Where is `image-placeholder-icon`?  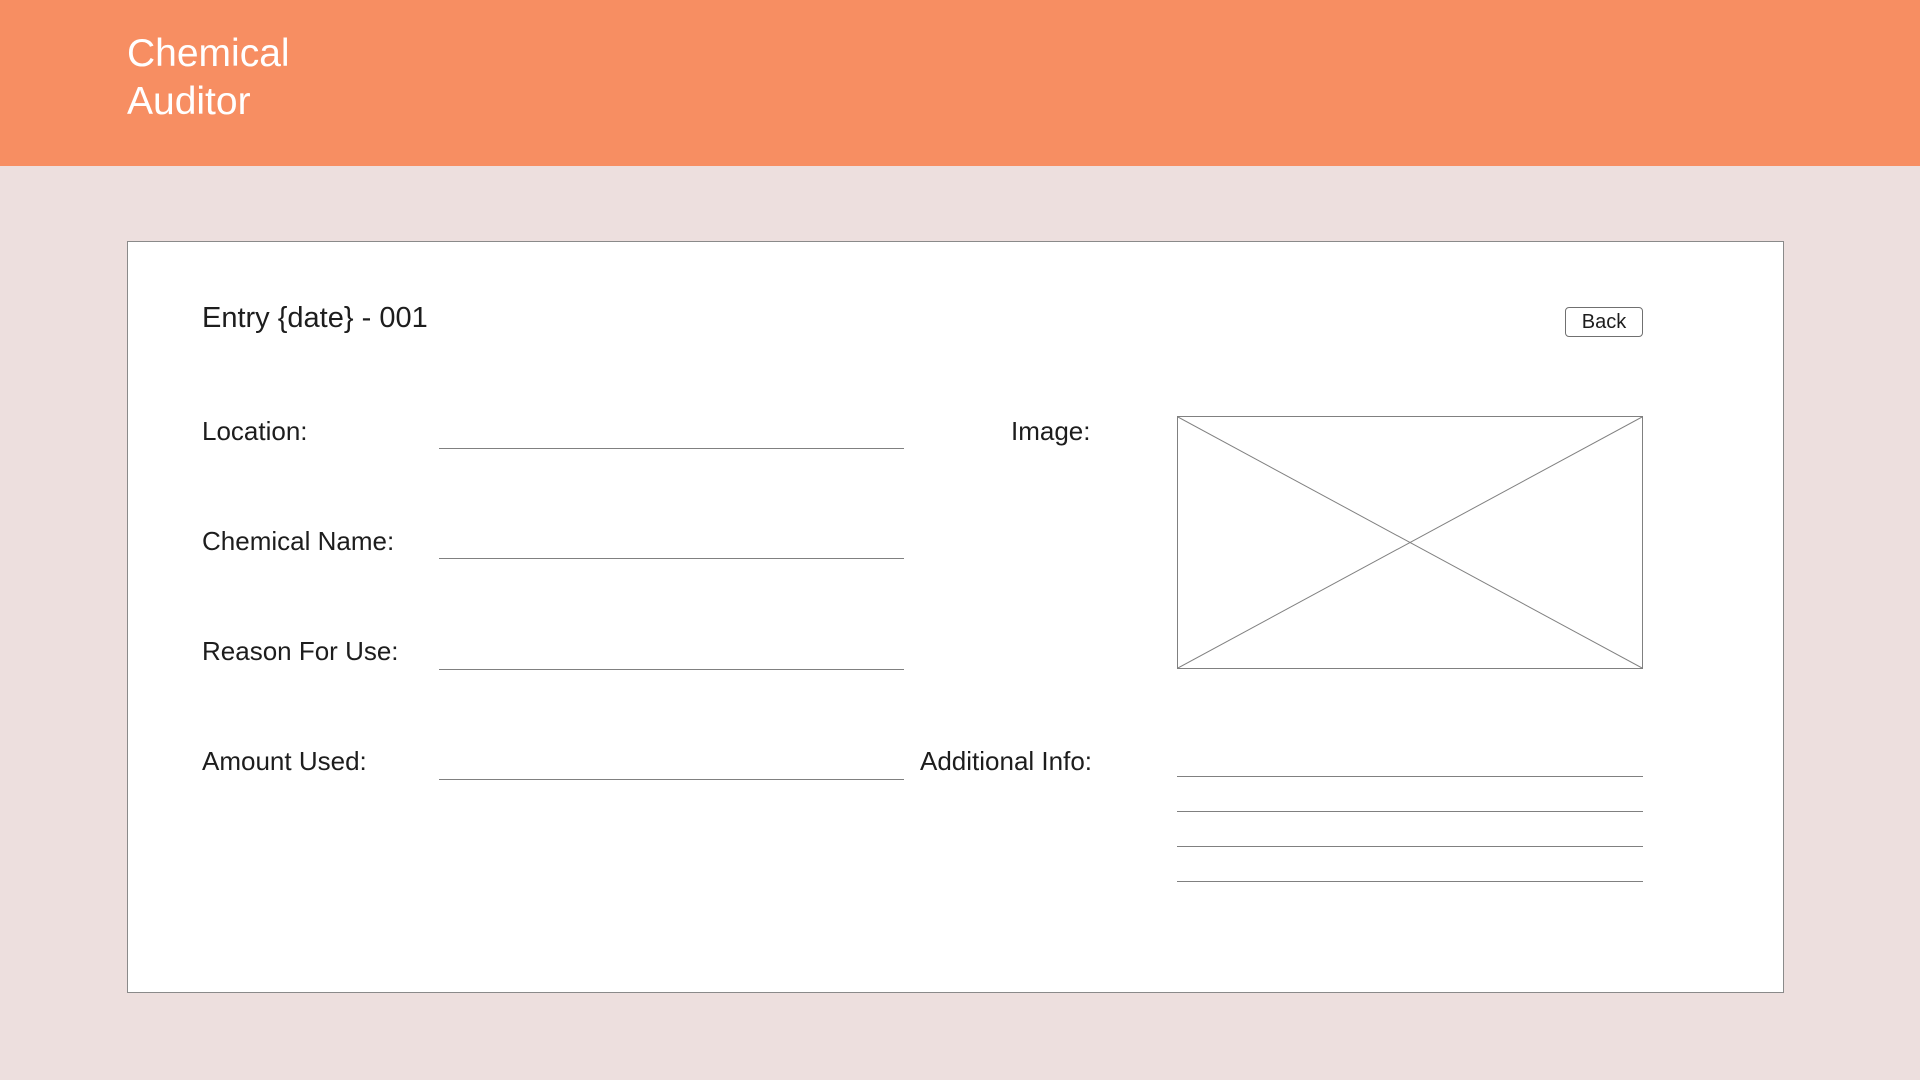
image-placeholder-icon is located at coordinates (1410, 542).